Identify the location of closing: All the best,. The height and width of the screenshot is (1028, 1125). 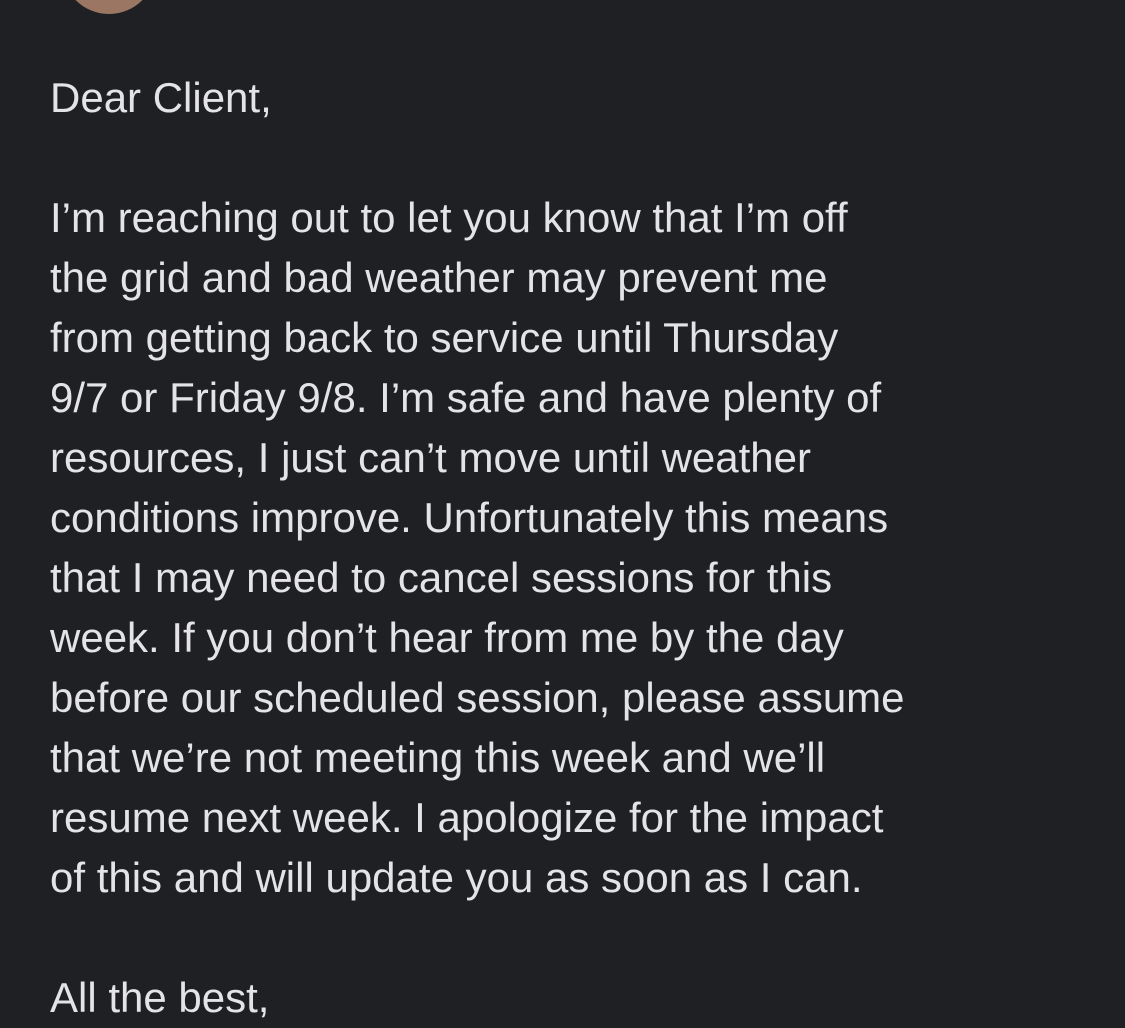
(160, 997).